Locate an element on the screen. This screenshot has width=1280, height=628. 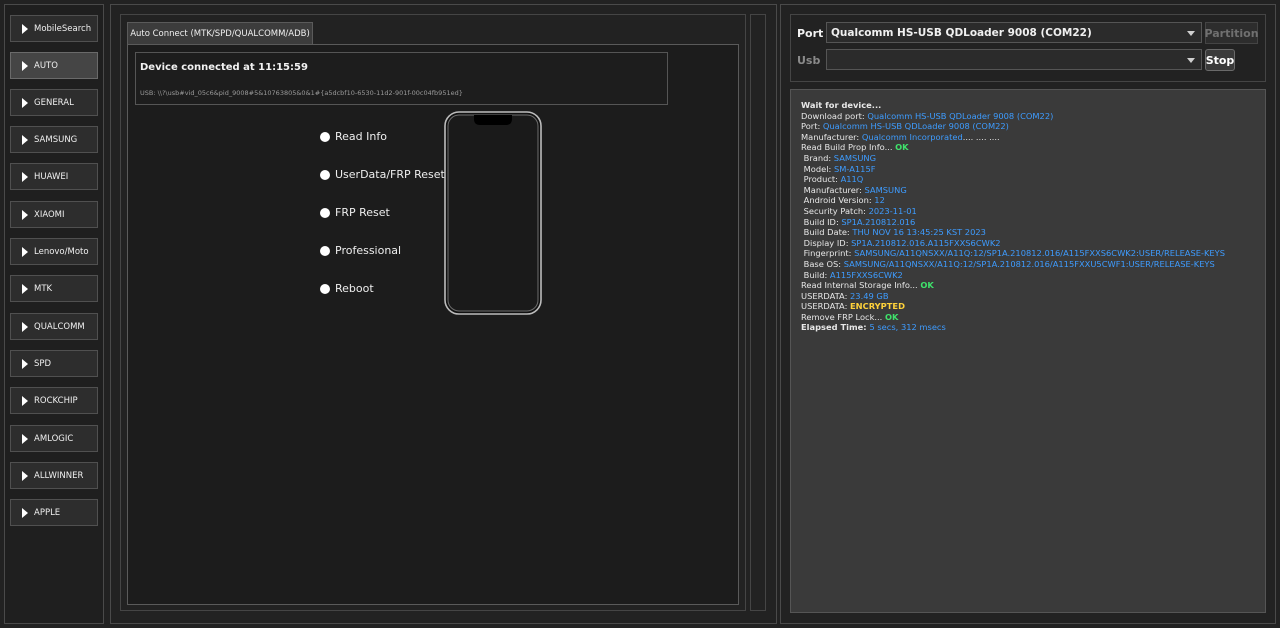
sidebar-item-apple: APPLE is located at coordinates (54, 512).